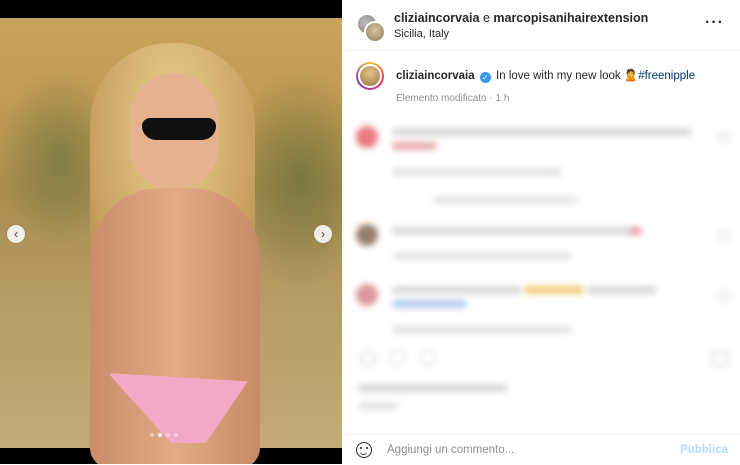 This screenshot has height=465, width=740. I want to click on emoji-mouth, so click(363, 452).